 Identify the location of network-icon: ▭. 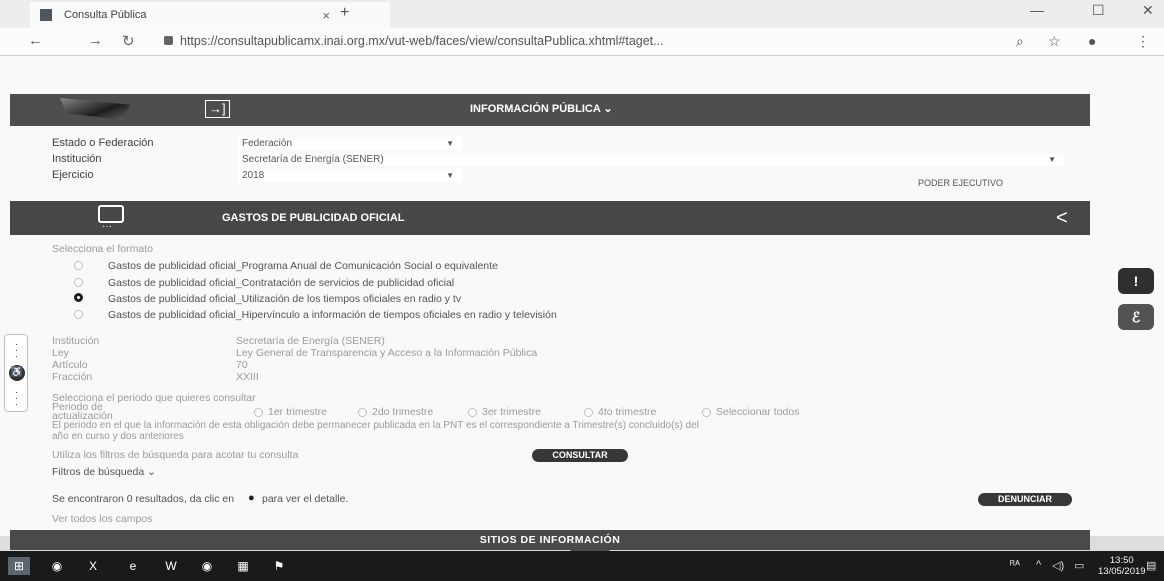
(1079, 565).